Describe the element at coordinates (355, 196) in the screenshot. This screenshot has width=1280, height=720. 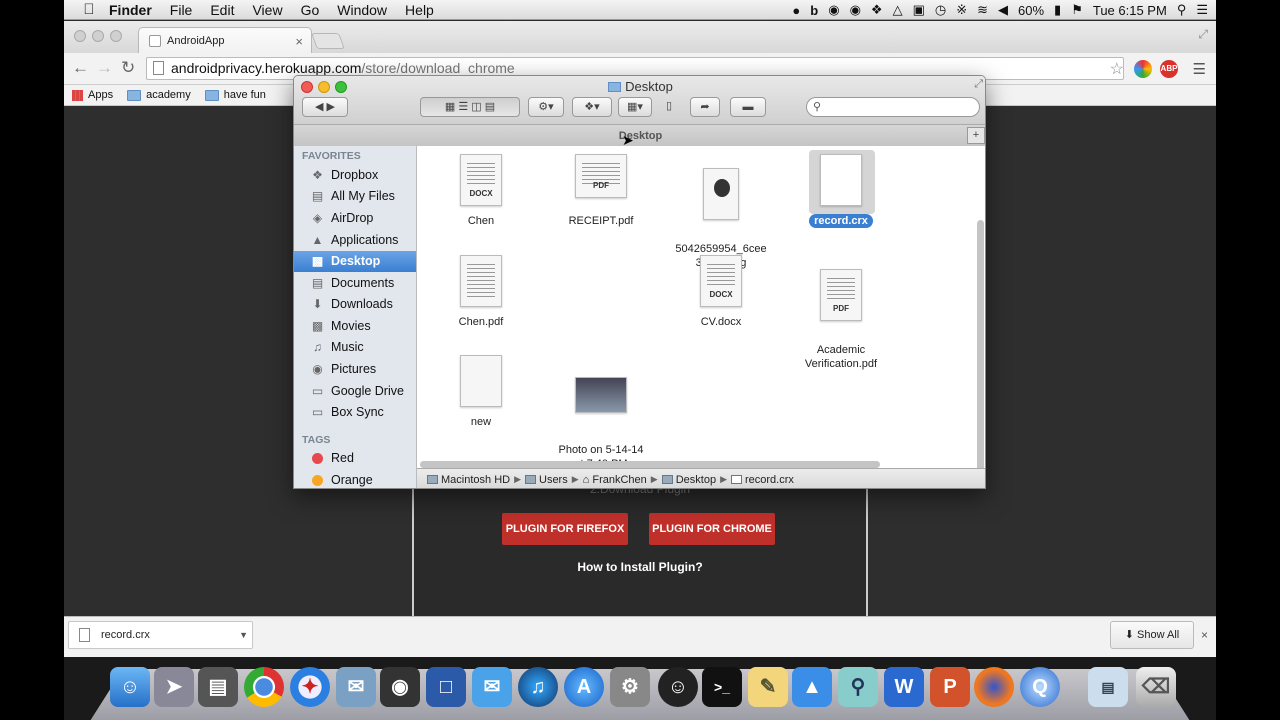
I see `sidebar-item-all-my-files: ▤ All My Files` at that location.